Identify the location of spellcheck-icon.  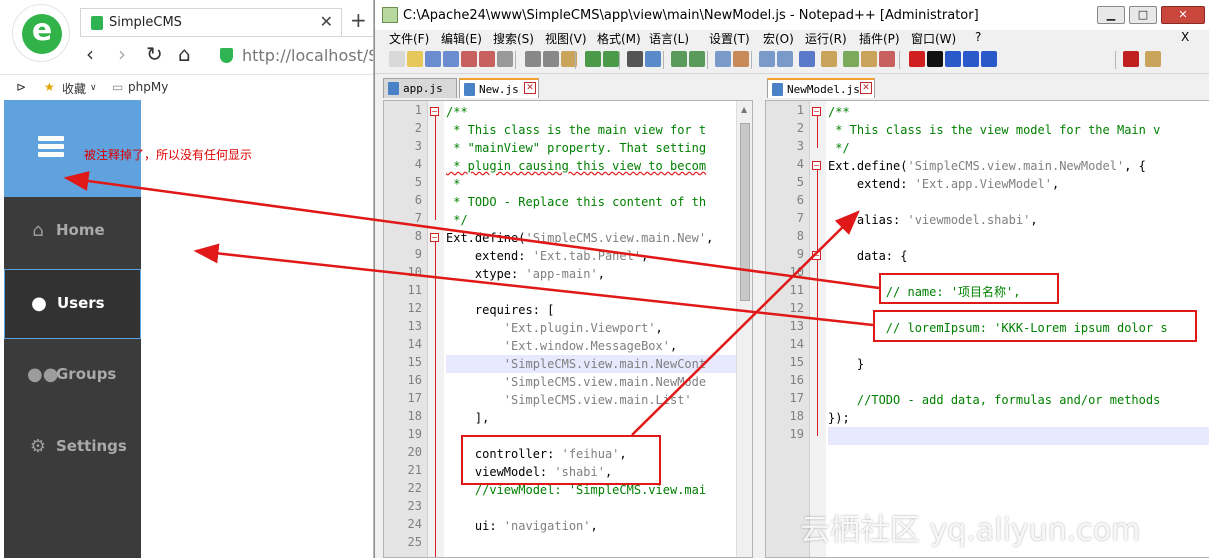
(1131, 59).